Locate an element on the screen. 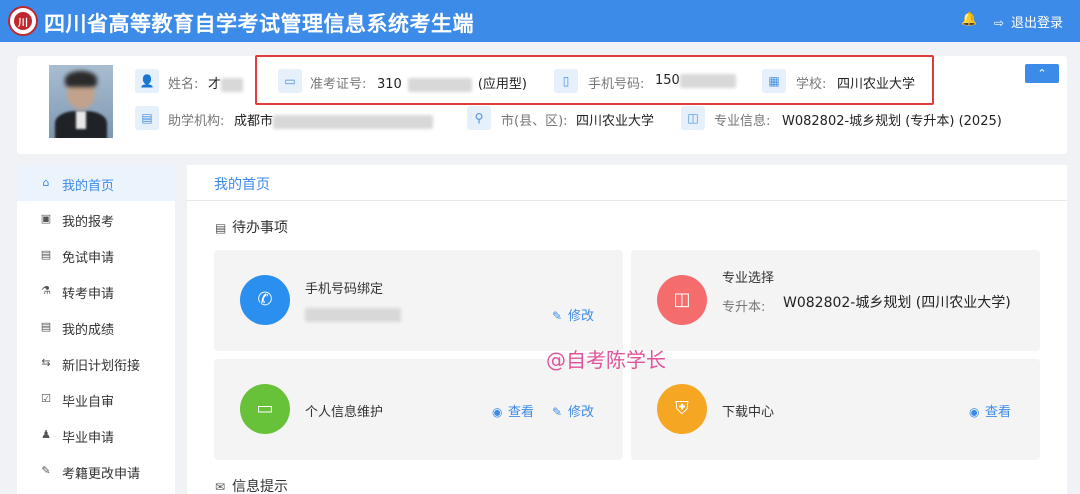  phone-masked-value is located at coordinates (353, 314).